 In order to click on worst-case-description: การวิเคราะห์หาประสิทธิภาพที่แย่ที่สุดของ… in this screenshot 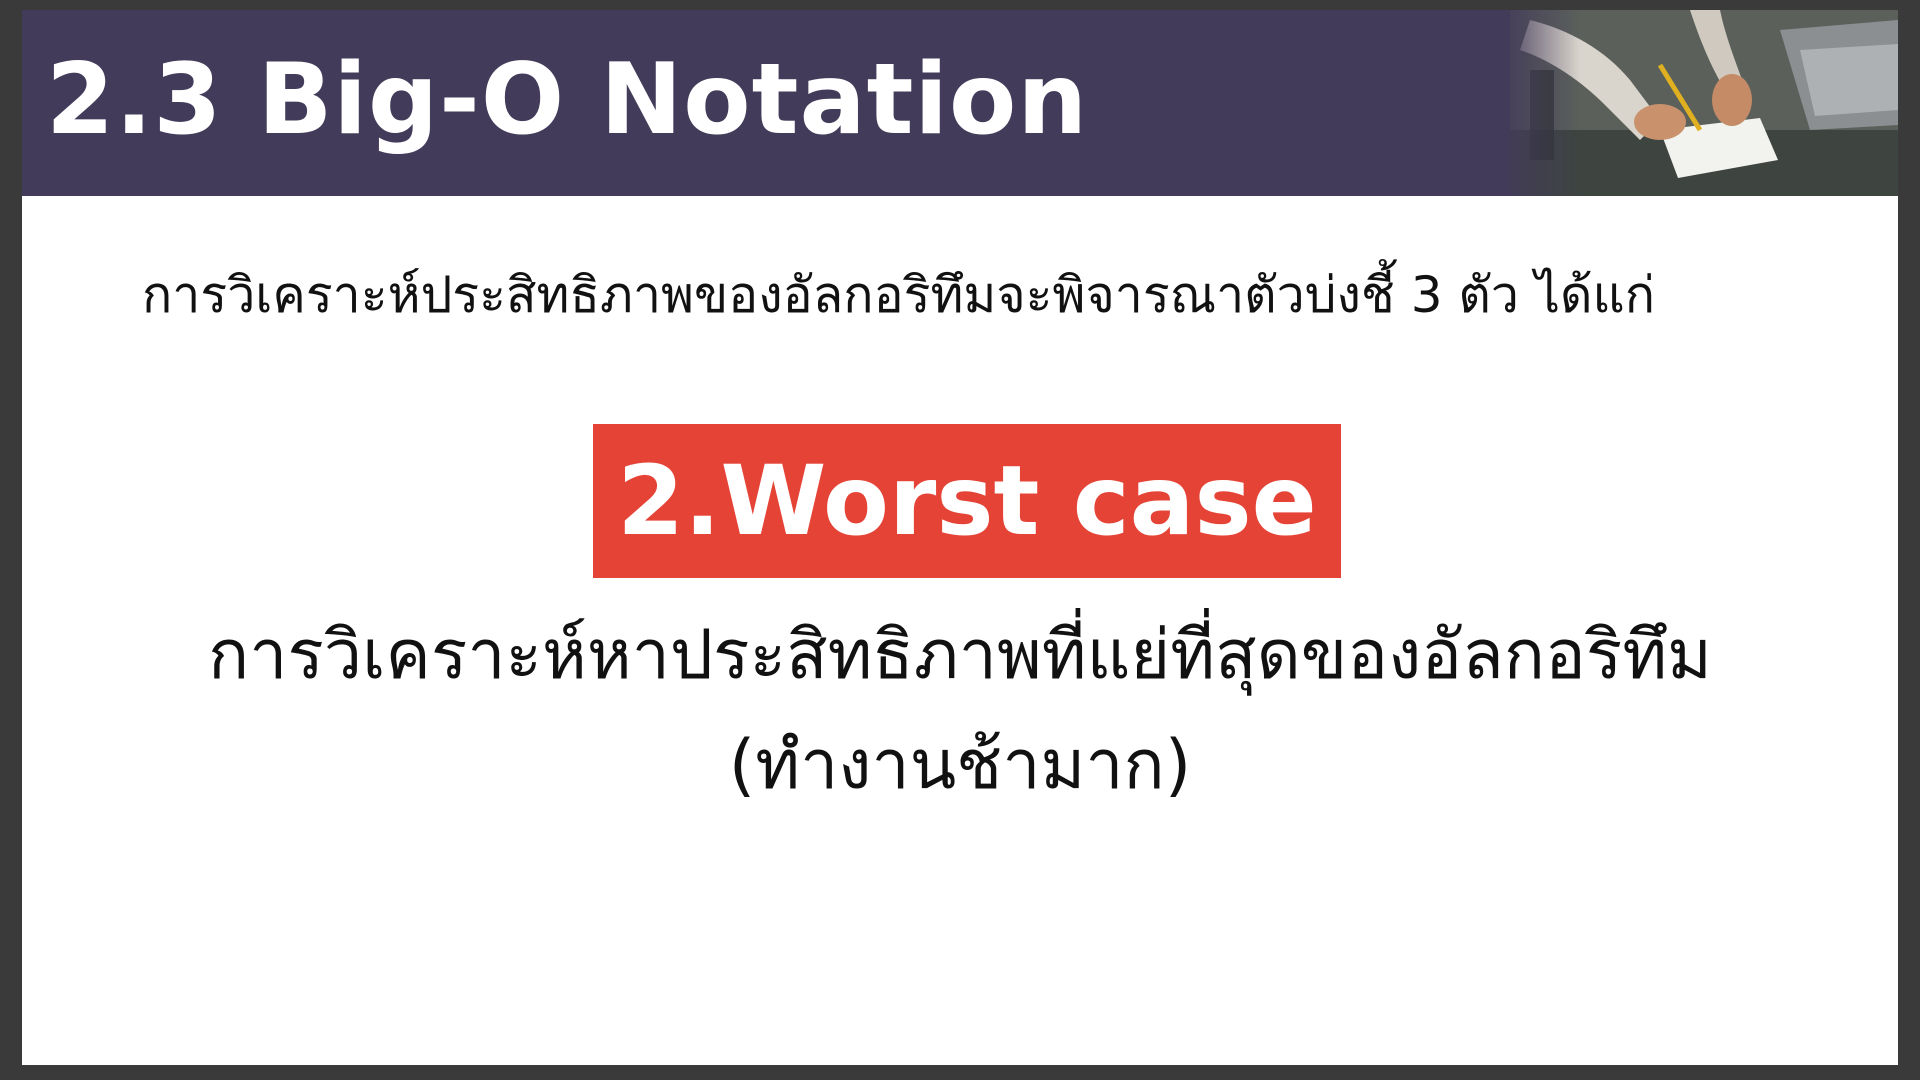, I will do `click(960, 655)`.